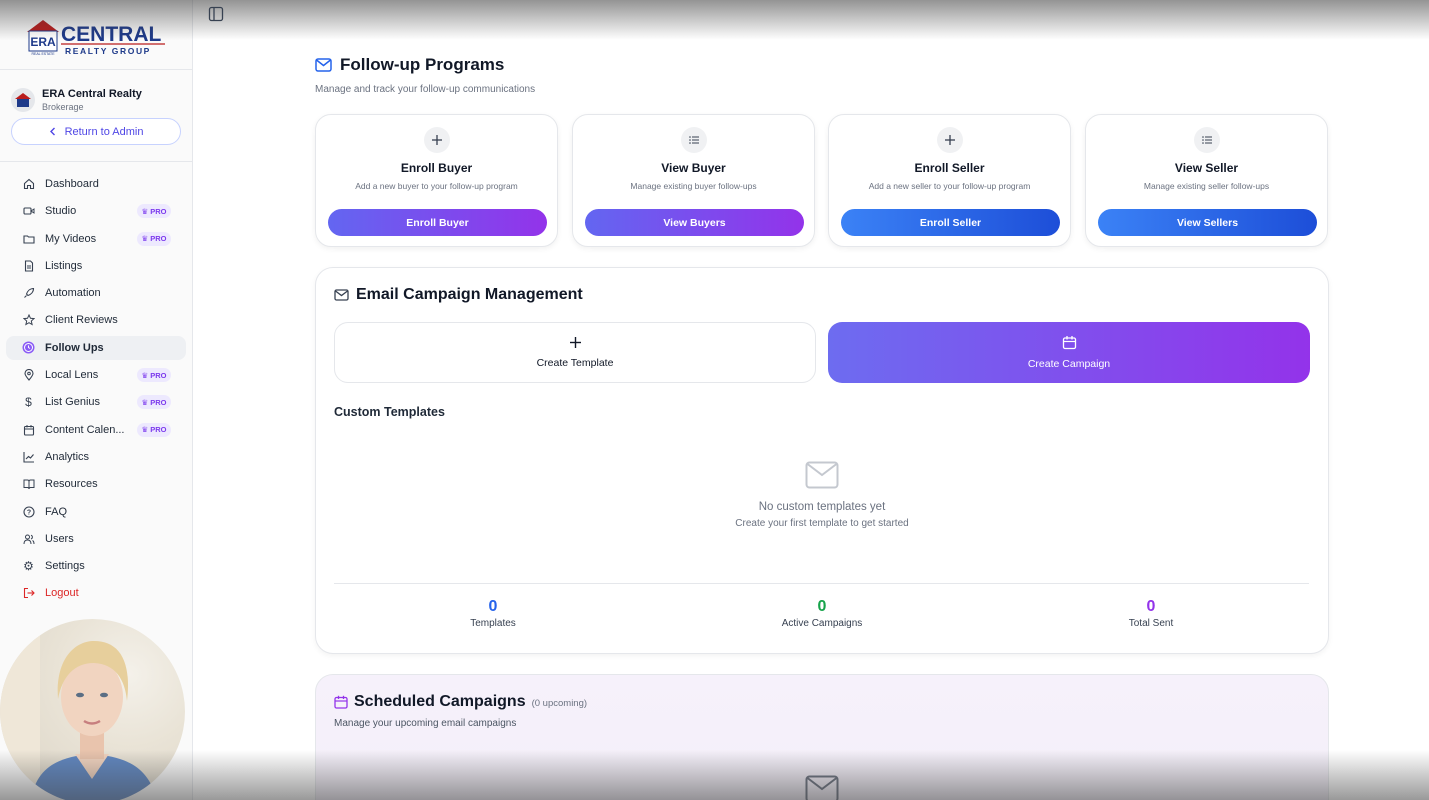 Image resolution: width=1429 pixels, height=800 pixels. I want to click on sidebar-item-local-lens: Local Lens ♛ PRO, so click(96, 375).